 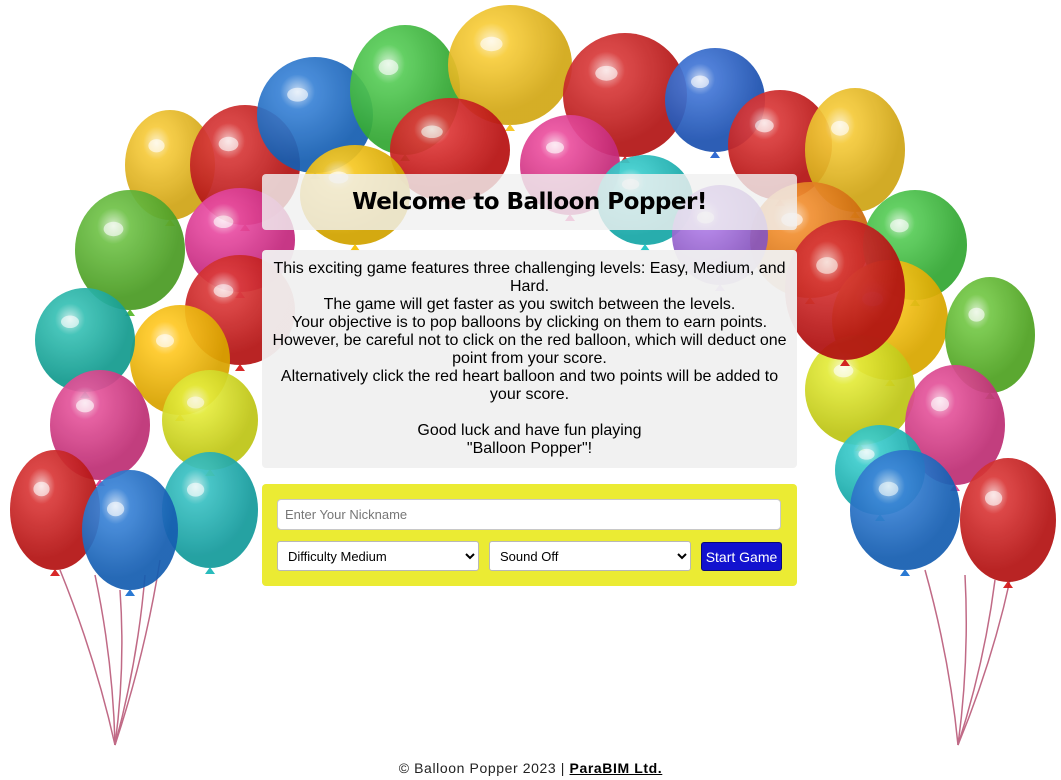 What do you see at coordinates (529, 514) in the screenshot?
I see `nickname-input` at bounding box center [529, 514].